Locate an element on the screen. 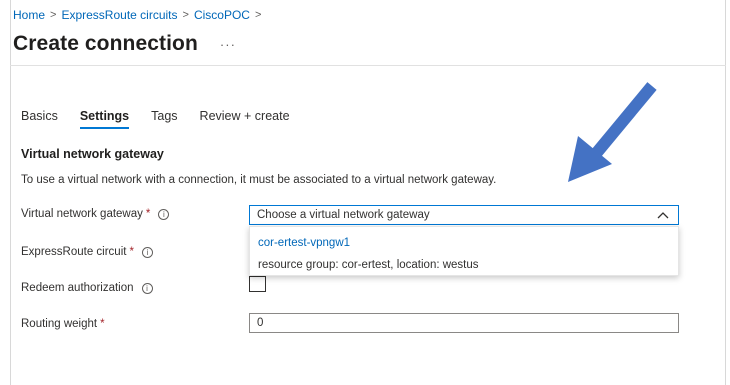  routing-field-label: Routing weight * is located at coordinates (63, 324).